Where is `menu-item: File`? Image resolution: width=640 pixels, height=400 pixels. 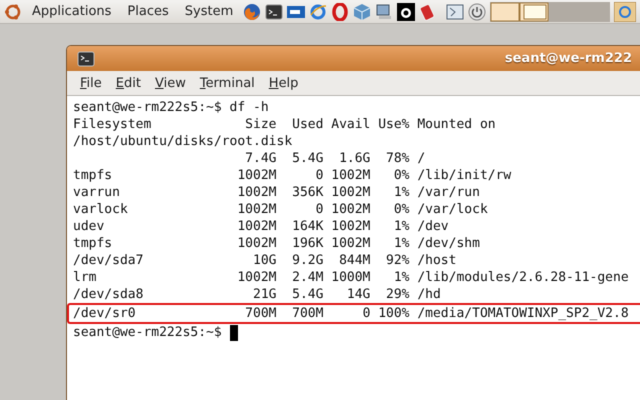
menu-item: File is located at coordinates (91, 83).